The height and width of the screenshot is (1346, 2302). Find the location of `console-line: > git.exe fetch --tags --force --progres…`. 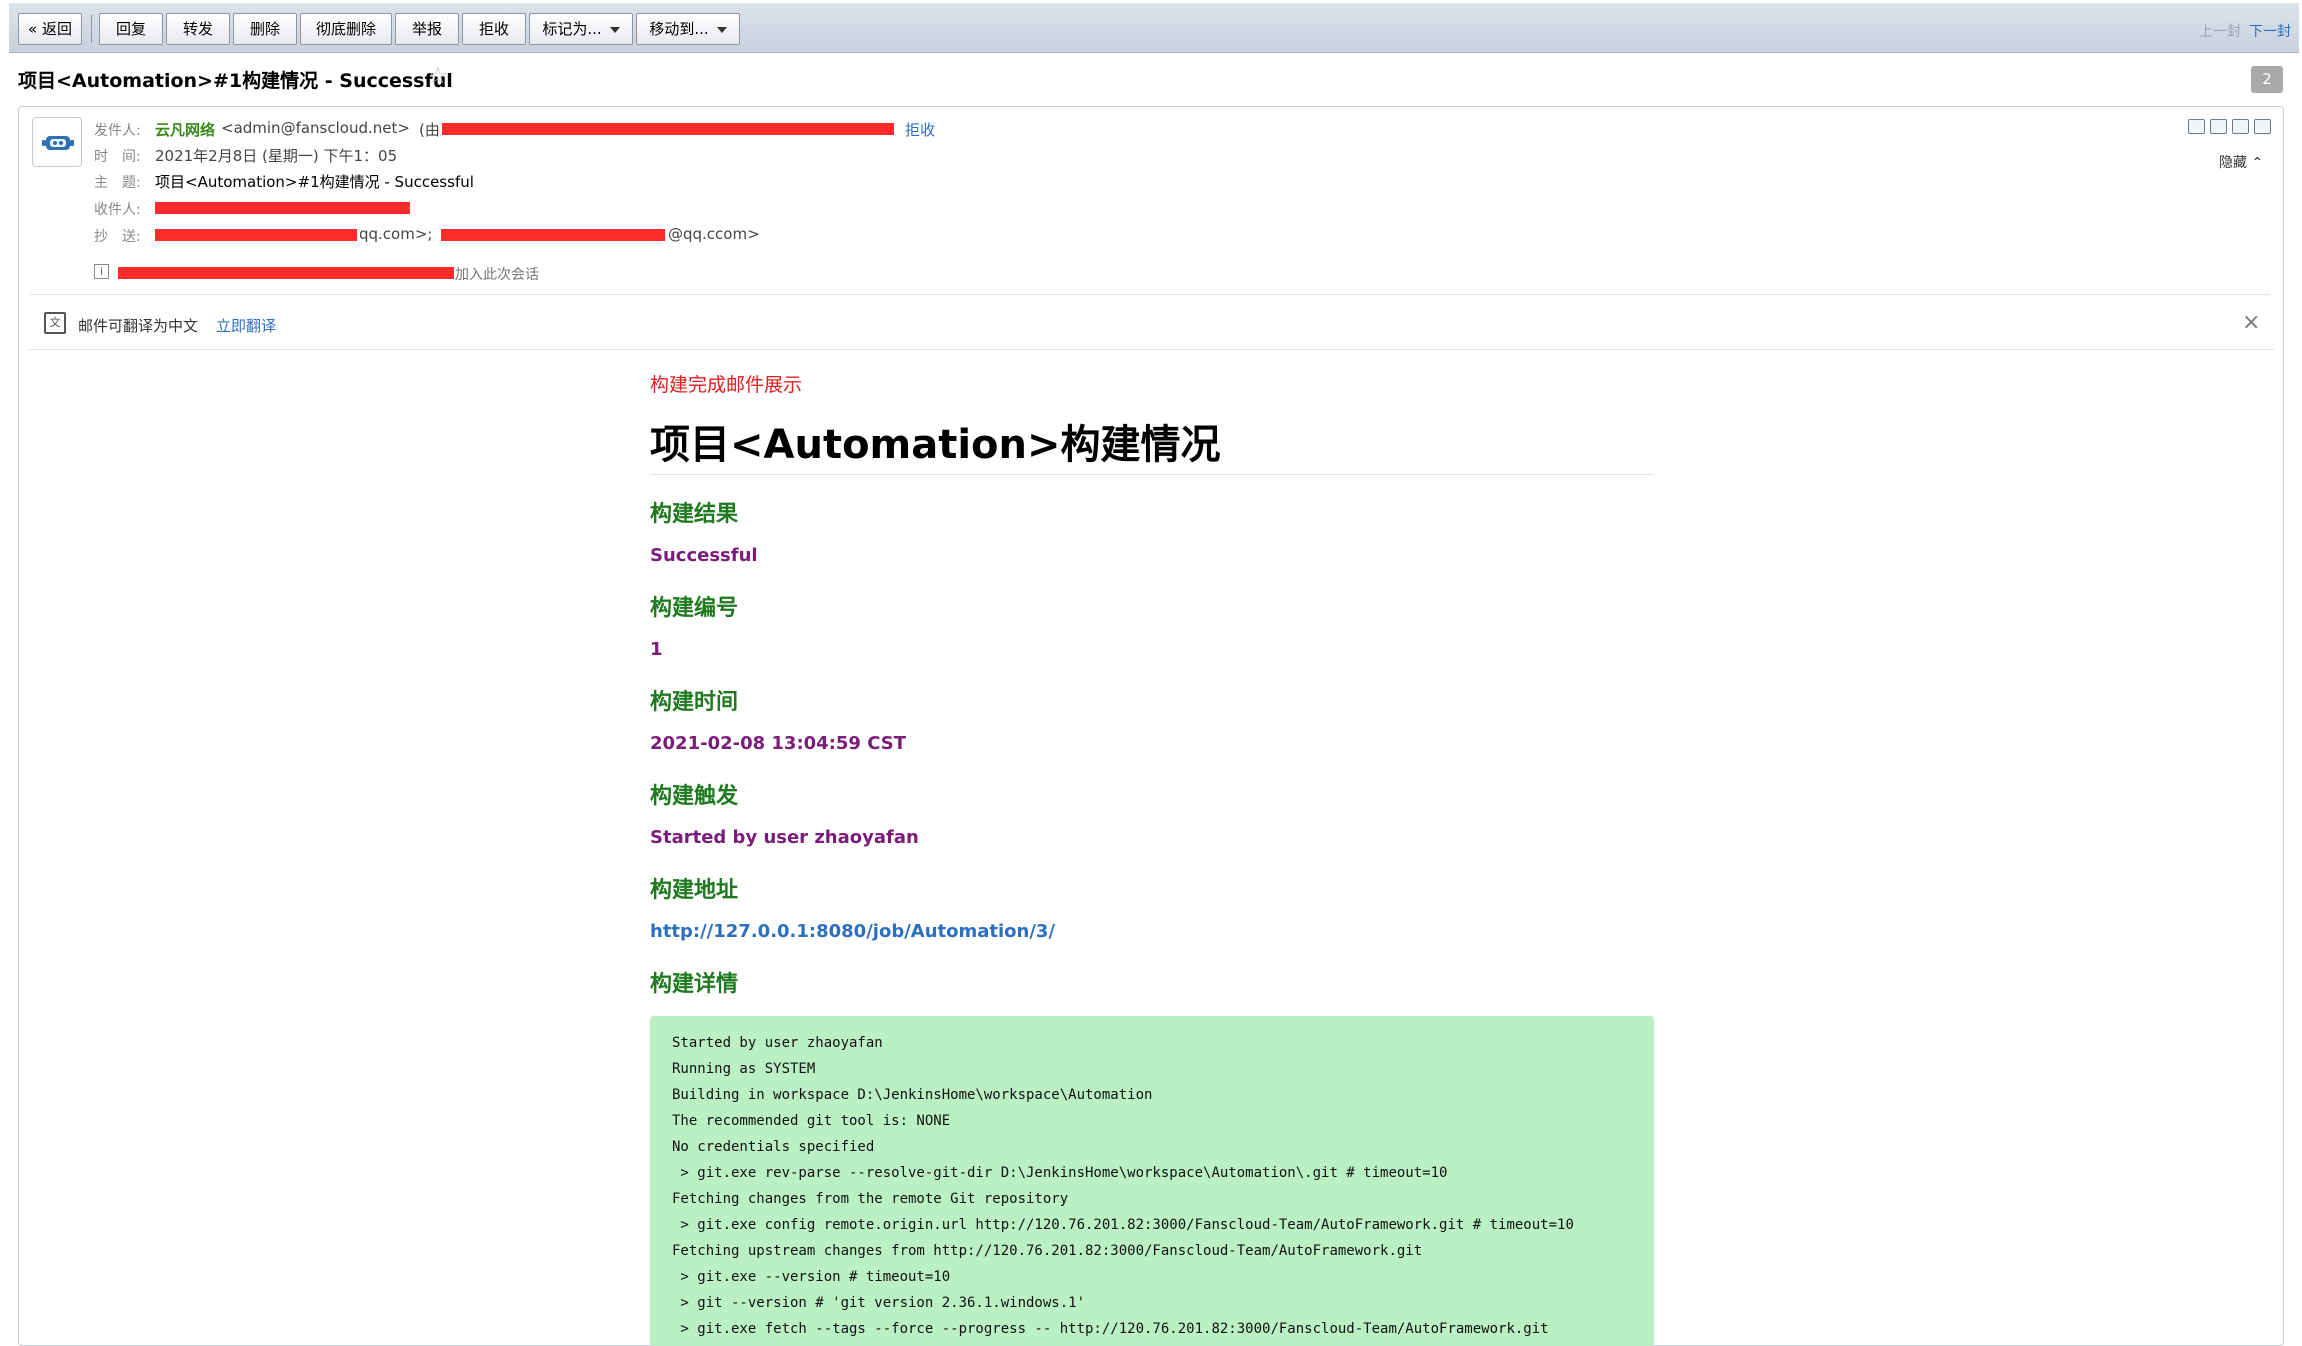

console-line: > git.exe fetch --tags --force --progres… is located at coordinates (1110, 1329).